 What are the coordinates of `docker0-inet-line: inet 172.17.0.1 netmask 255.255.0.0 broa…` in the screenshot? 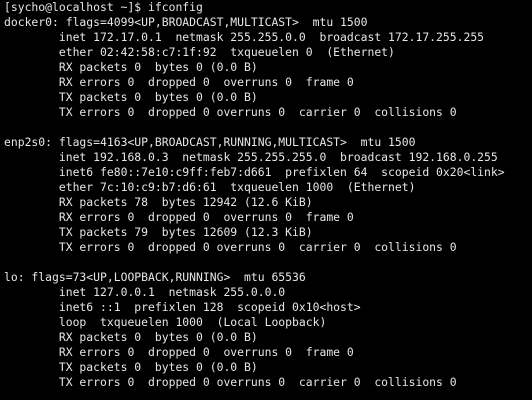 It's located at (244, 37).